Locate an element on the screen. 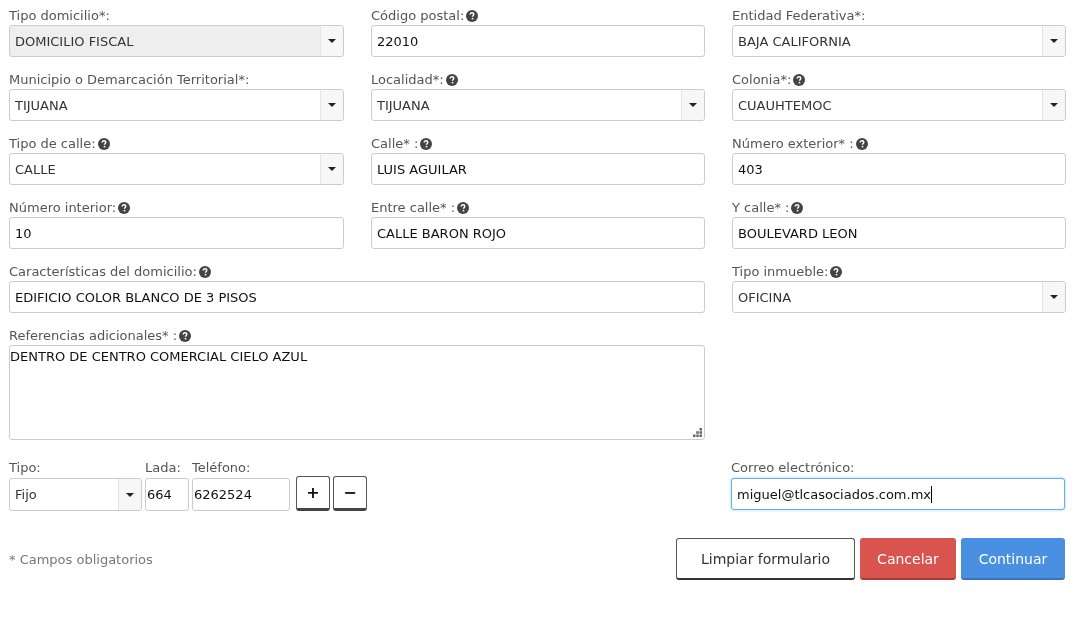  input-field: 403 is located at coordinates (899, 169).